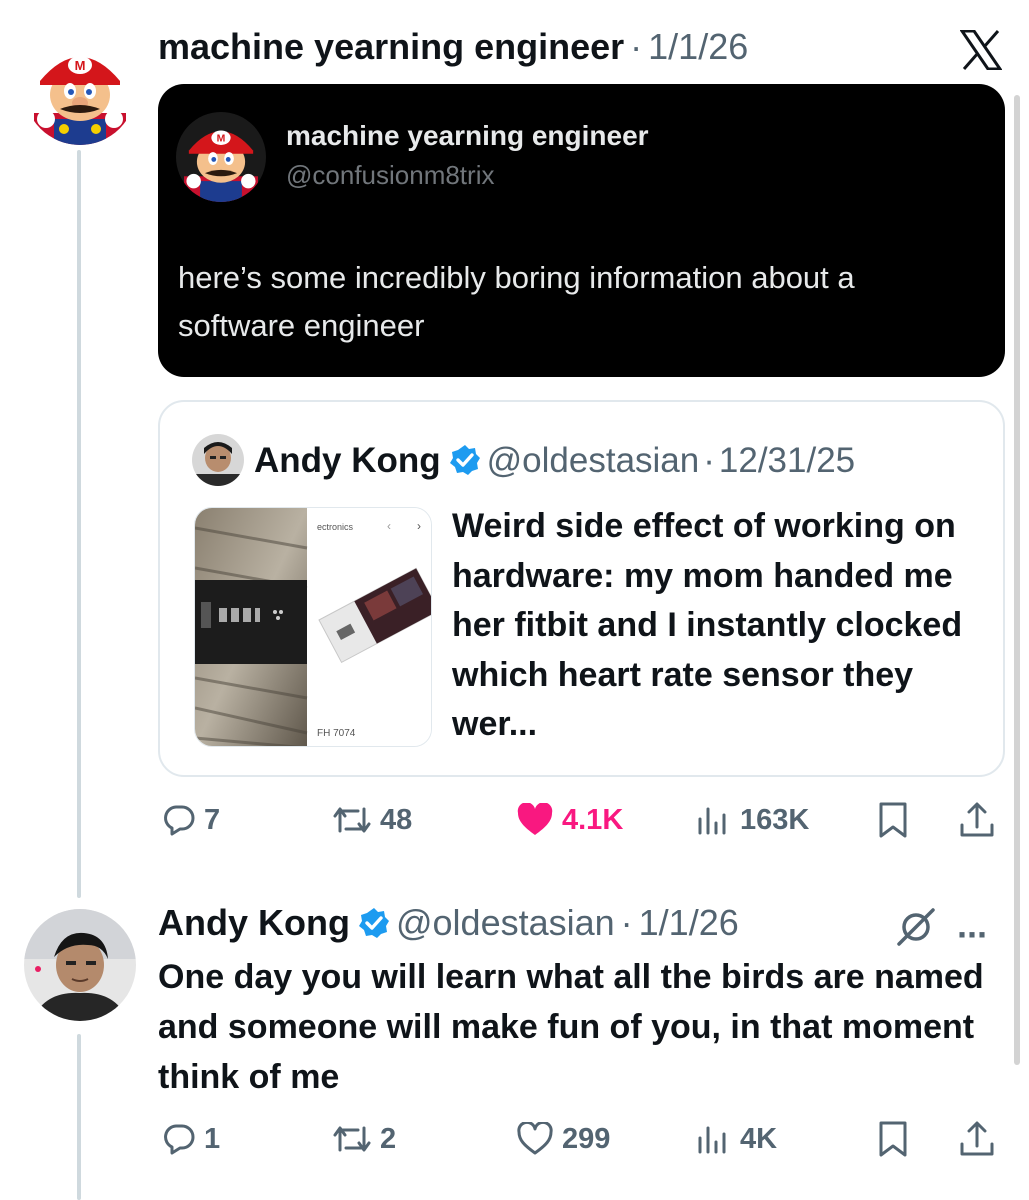 Image resolution: width=1029 pixels, height=1200 pixels. What do you see at coordinates (396, 819) in the screenshot?
I see `repost-count: 48` at bounding box center [396, 819].